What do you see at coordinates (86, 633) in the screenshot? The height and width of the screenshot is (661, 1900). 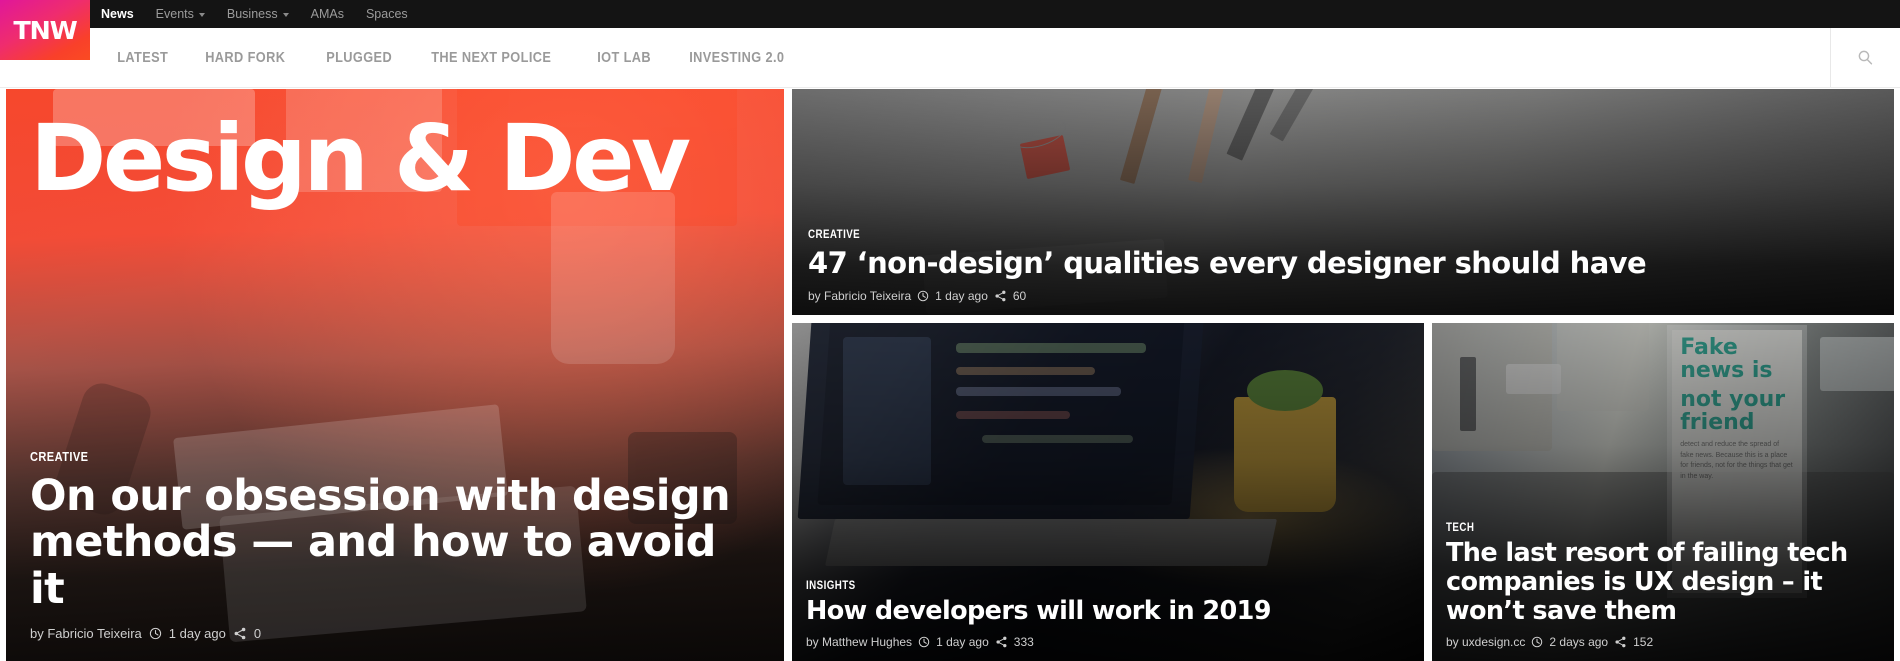 I see `hero-byline: by Fabricio Teixeira` at bounding box center [86, 633].